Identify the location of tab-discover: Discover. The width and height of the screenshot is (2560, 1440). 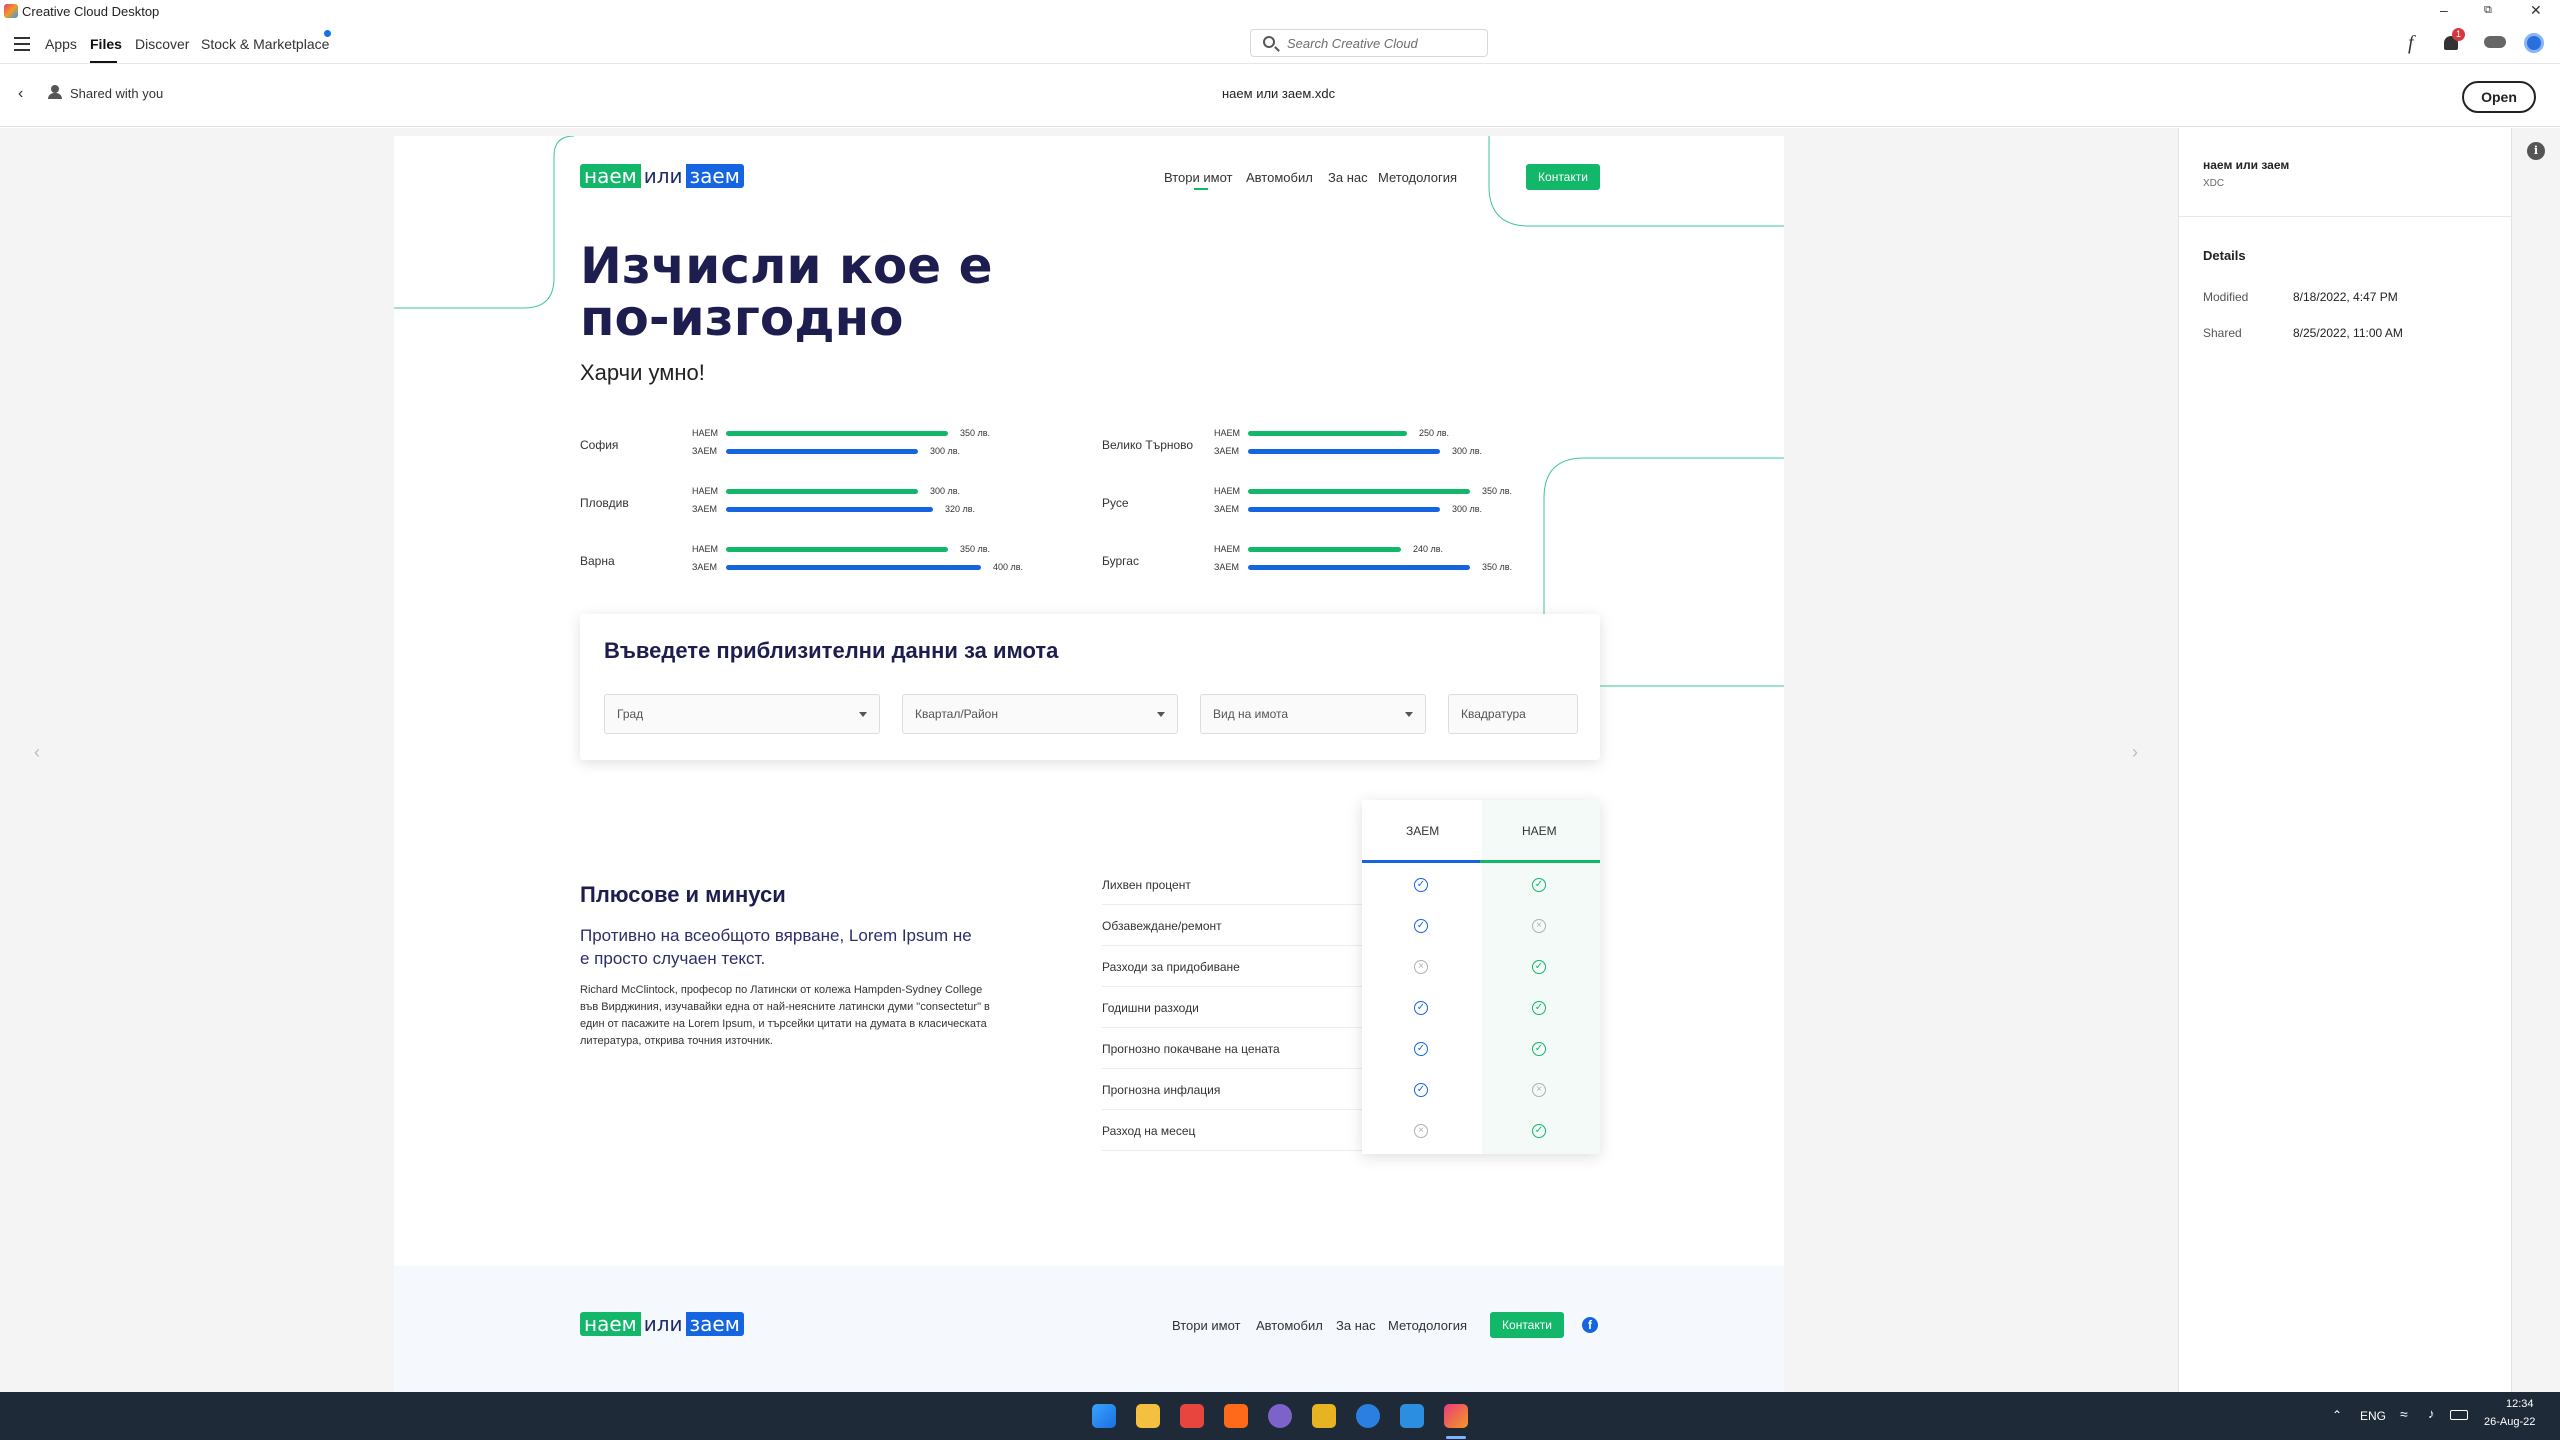
(162, 44).